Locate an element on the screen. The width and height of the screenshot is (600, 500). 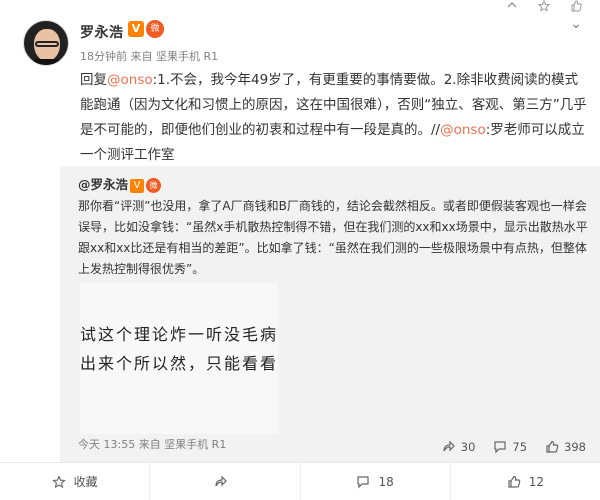
quote-line-1: 试这个理论炸一听没毛病 is located at coordinates (179, 334).